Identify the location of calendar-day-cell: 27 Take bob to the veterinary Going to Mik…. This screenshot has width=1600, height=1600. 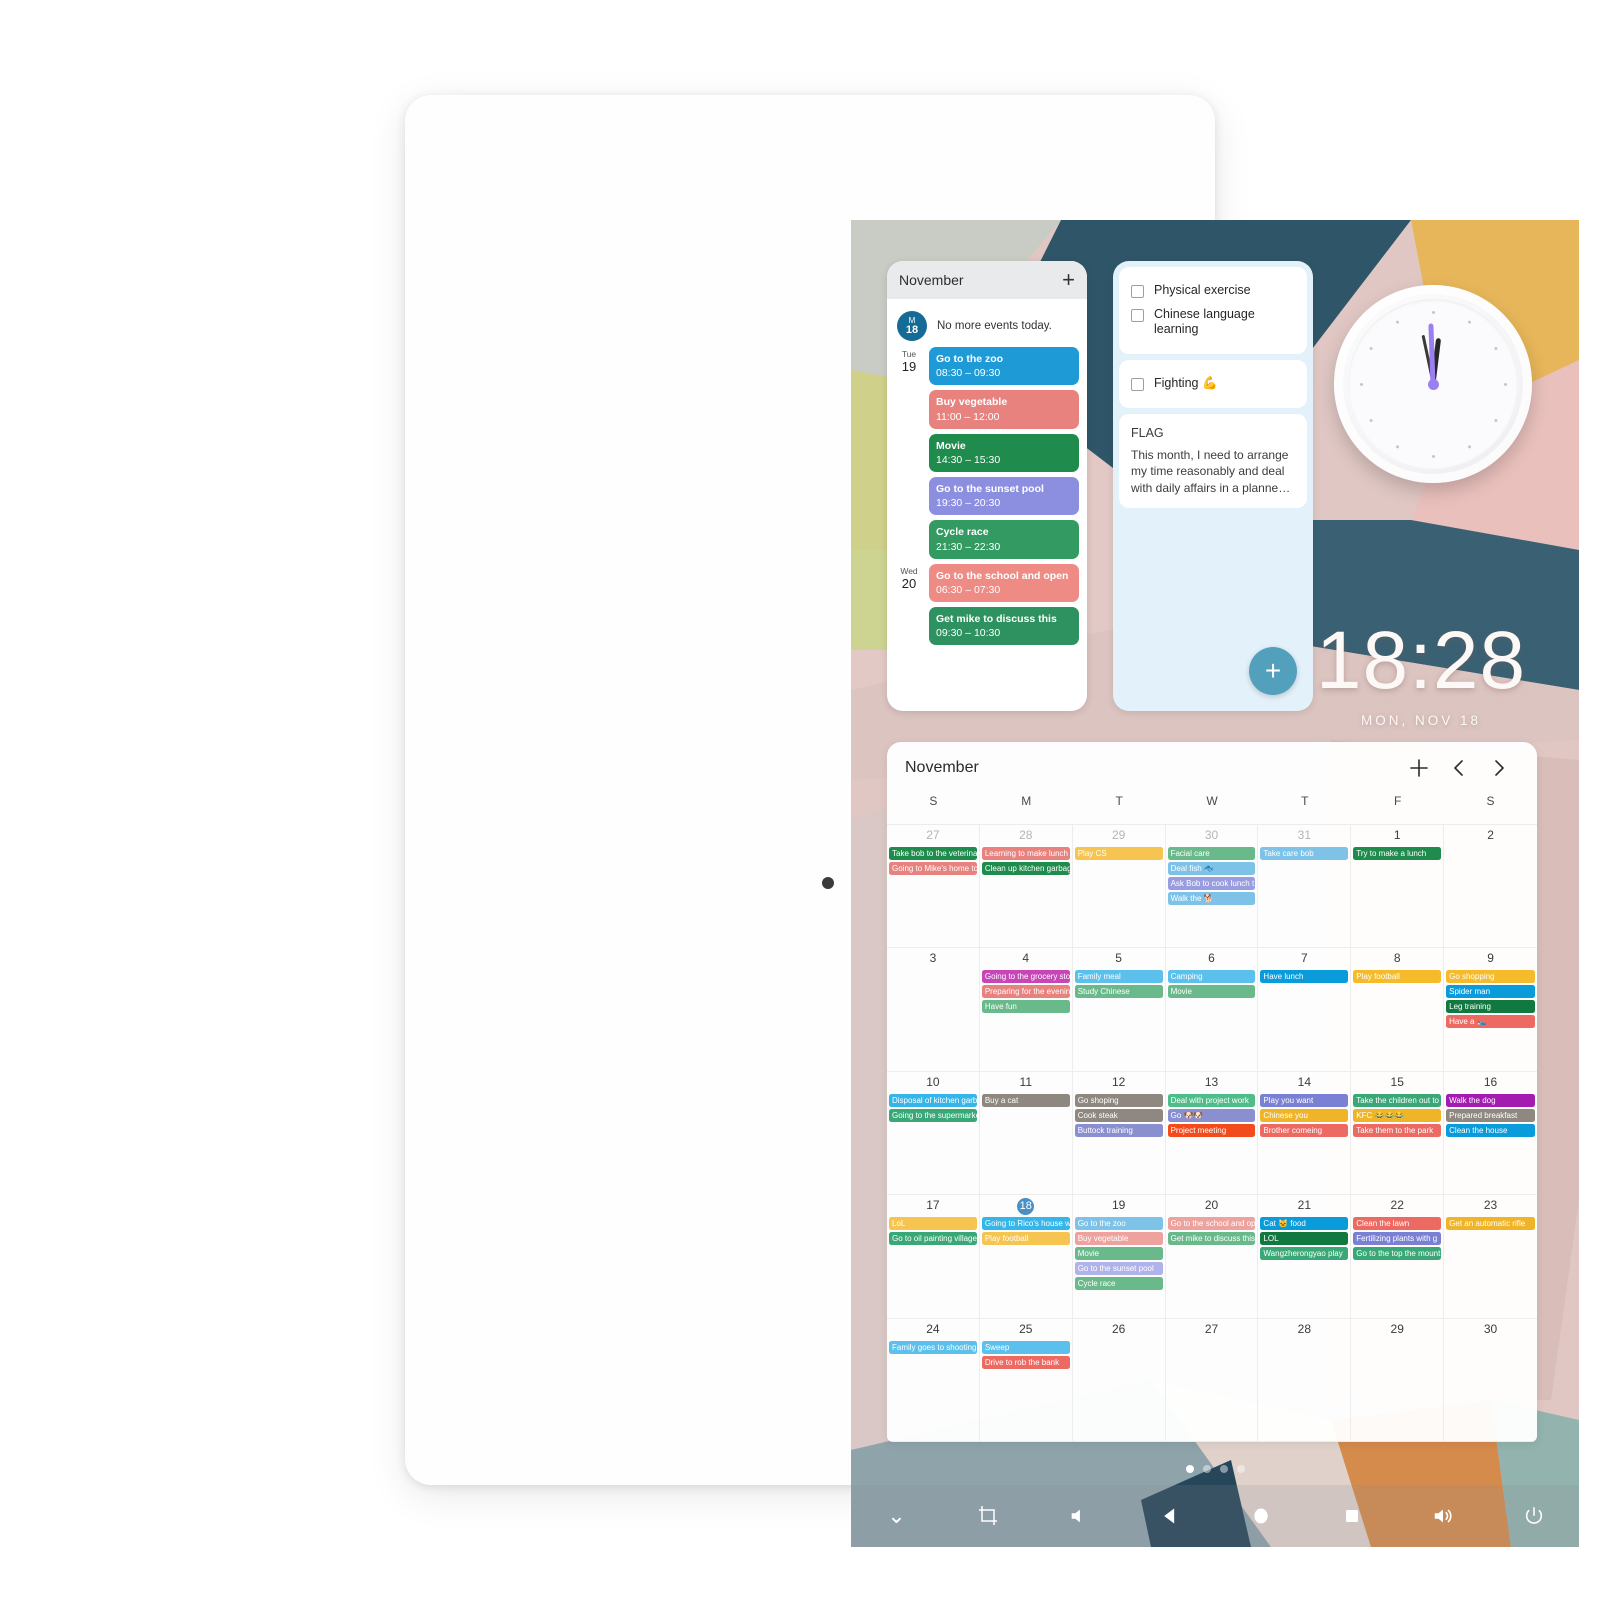
(933, 887).